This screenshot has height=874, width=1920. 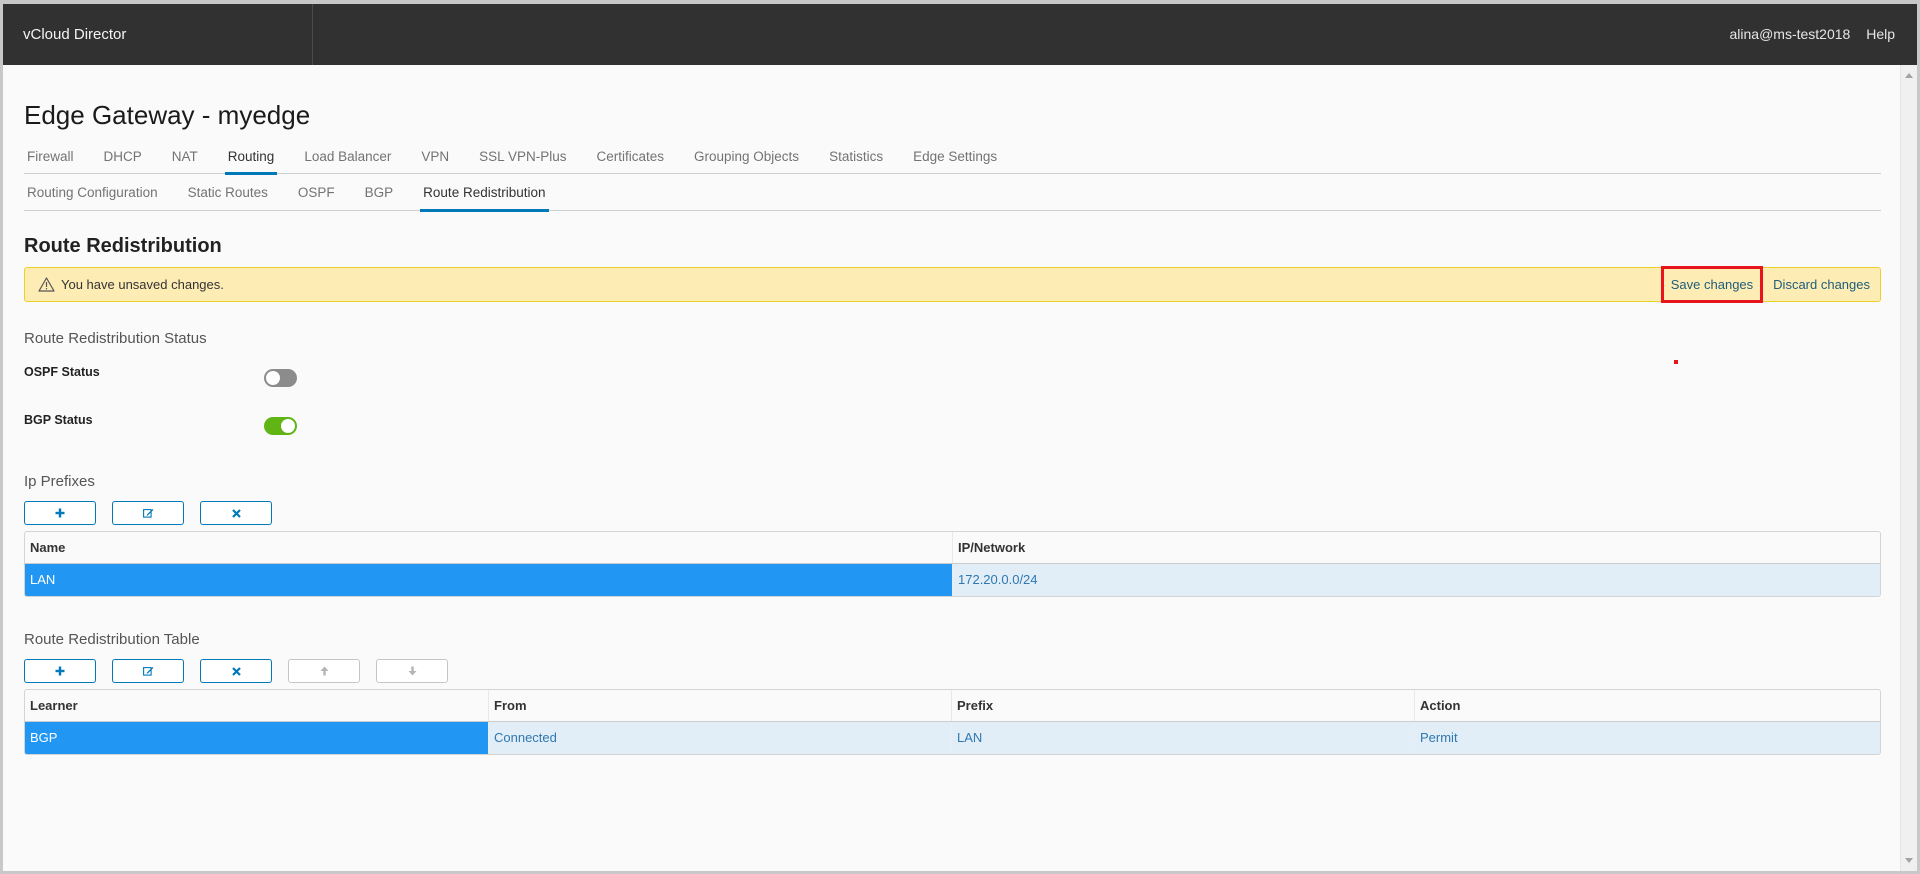 What do you see at coordinates (379, 195) in the screenshot?
I see `subtab-bgp: BGP` at bounding box center [379, 195].